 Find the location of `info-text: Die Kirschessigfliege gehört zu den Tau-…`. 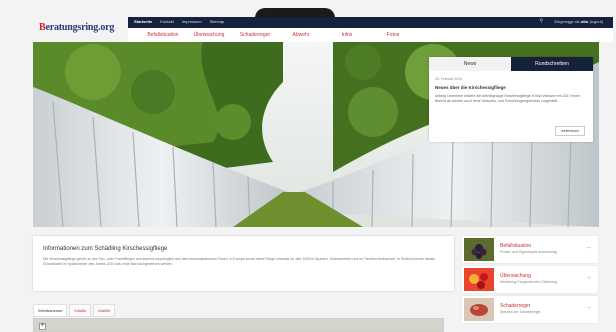

info-text: Die Kirschessigfliege gehört zu den Tau-… is located at coordinates (239, 261).